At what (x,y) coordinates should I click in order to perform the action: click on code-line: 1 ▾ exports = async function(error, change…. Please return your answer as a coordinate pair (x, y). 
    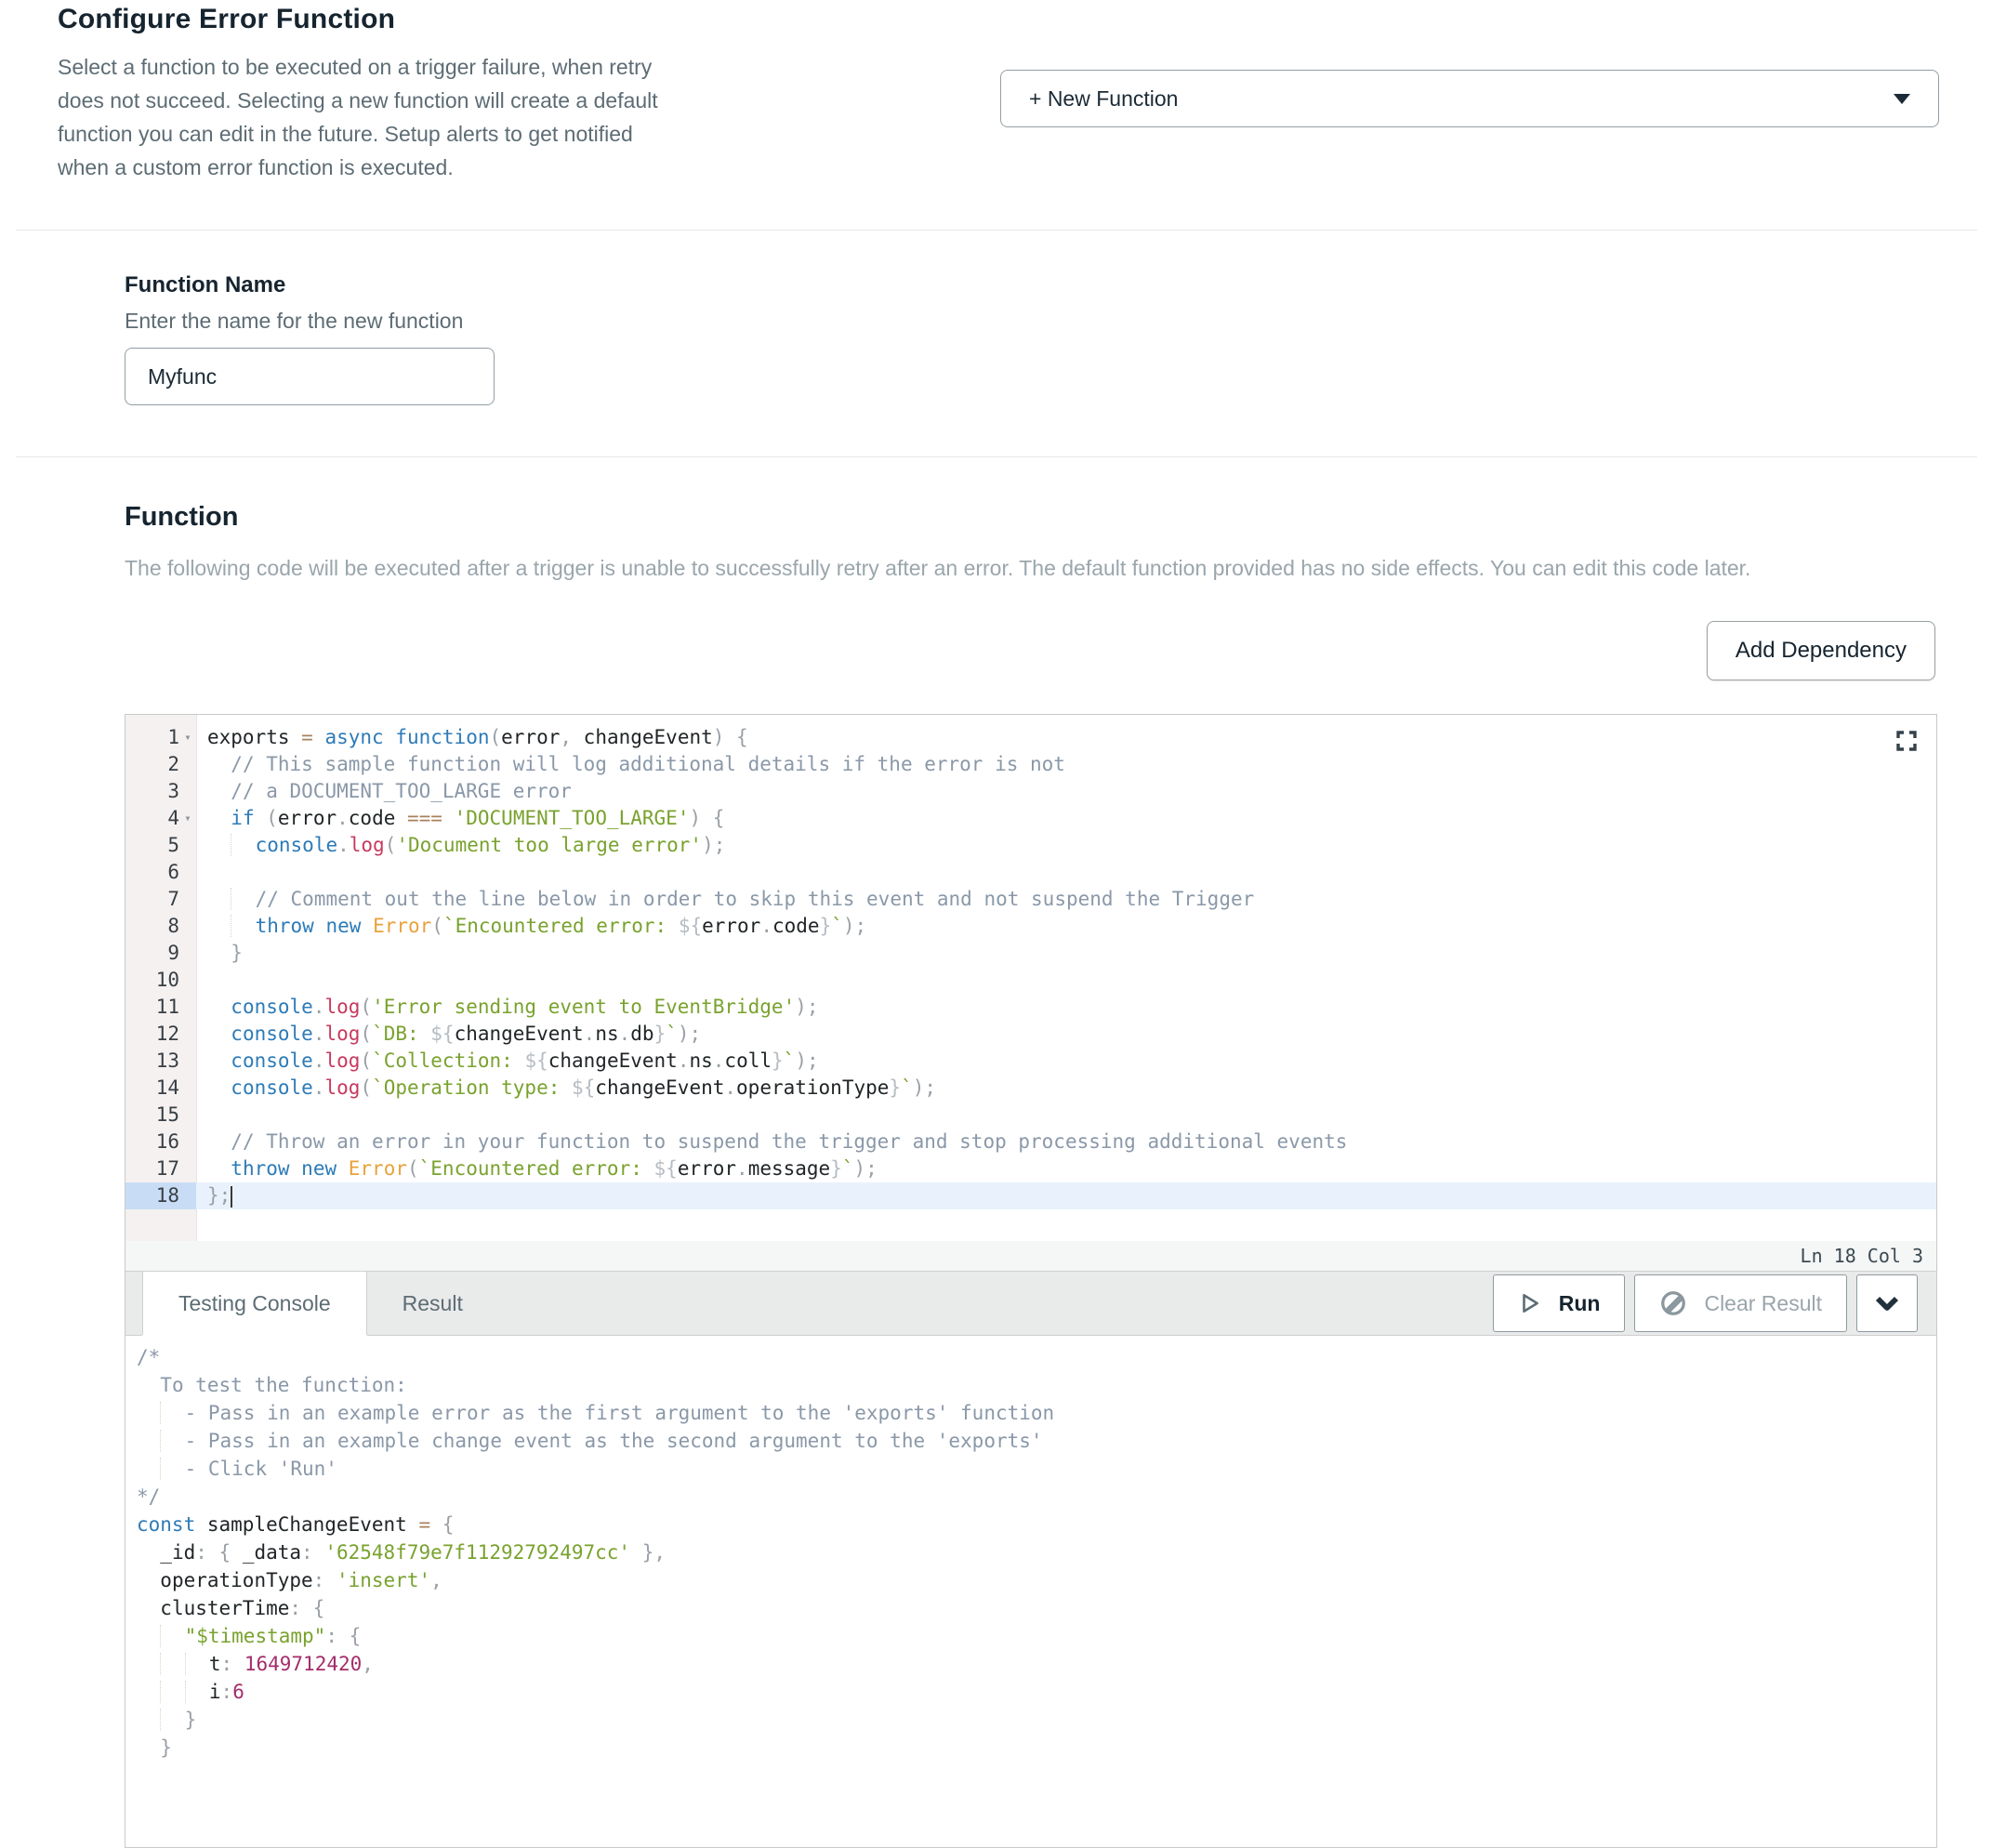
    Looking at the image, I should click on (1030, 737).